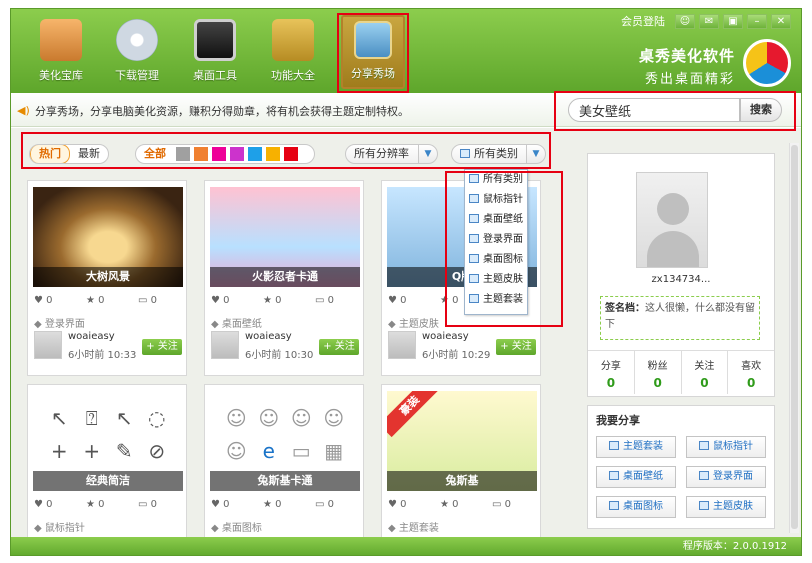 The image size is (812, 563). What do you see at coordinates (751, 372) in the screenshot?
I see `stat-likes: 喜欢 0` at bounding box center [751, 372].